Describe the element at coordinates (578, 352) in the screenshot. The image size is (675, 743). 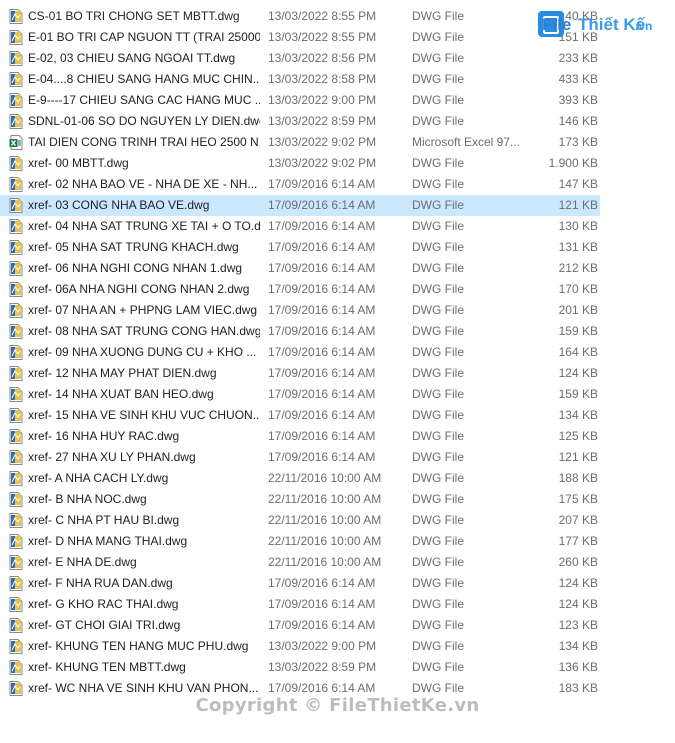
I see `file-size: 164 KB` at that location.